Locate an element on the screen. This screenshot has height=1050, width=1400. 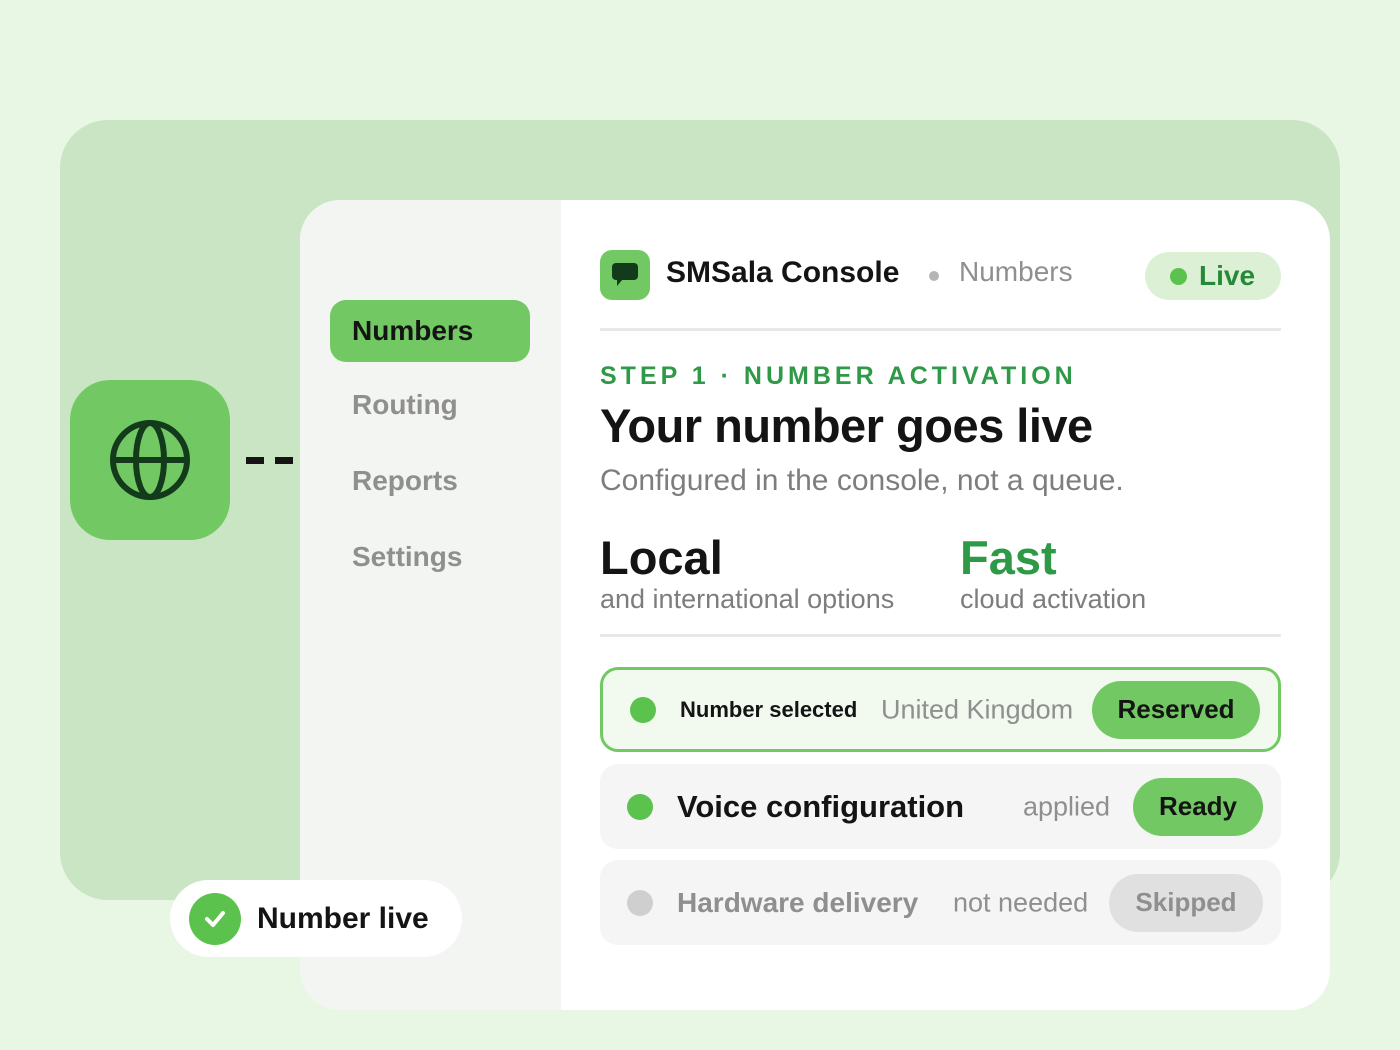
sidebar-item-routing: Routing is located at coordinates (430, 405).